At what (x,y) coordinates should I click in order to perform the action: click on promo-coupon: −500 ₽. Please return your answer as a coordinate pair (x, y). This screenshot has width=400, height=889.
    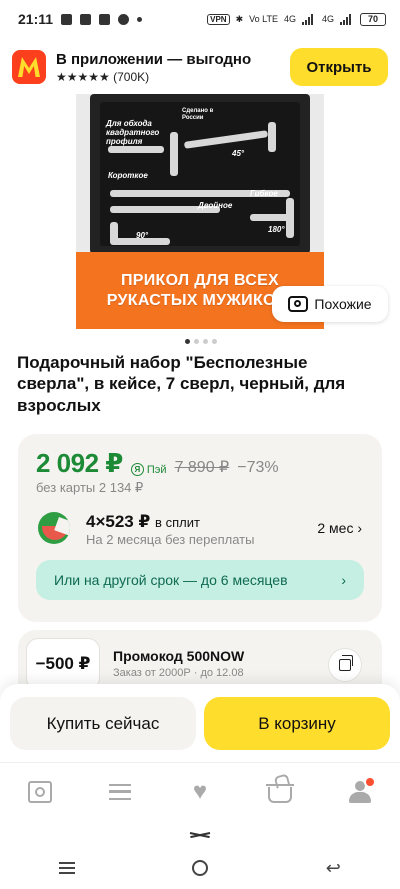
    Looking at the image, I should click on (63, 664).